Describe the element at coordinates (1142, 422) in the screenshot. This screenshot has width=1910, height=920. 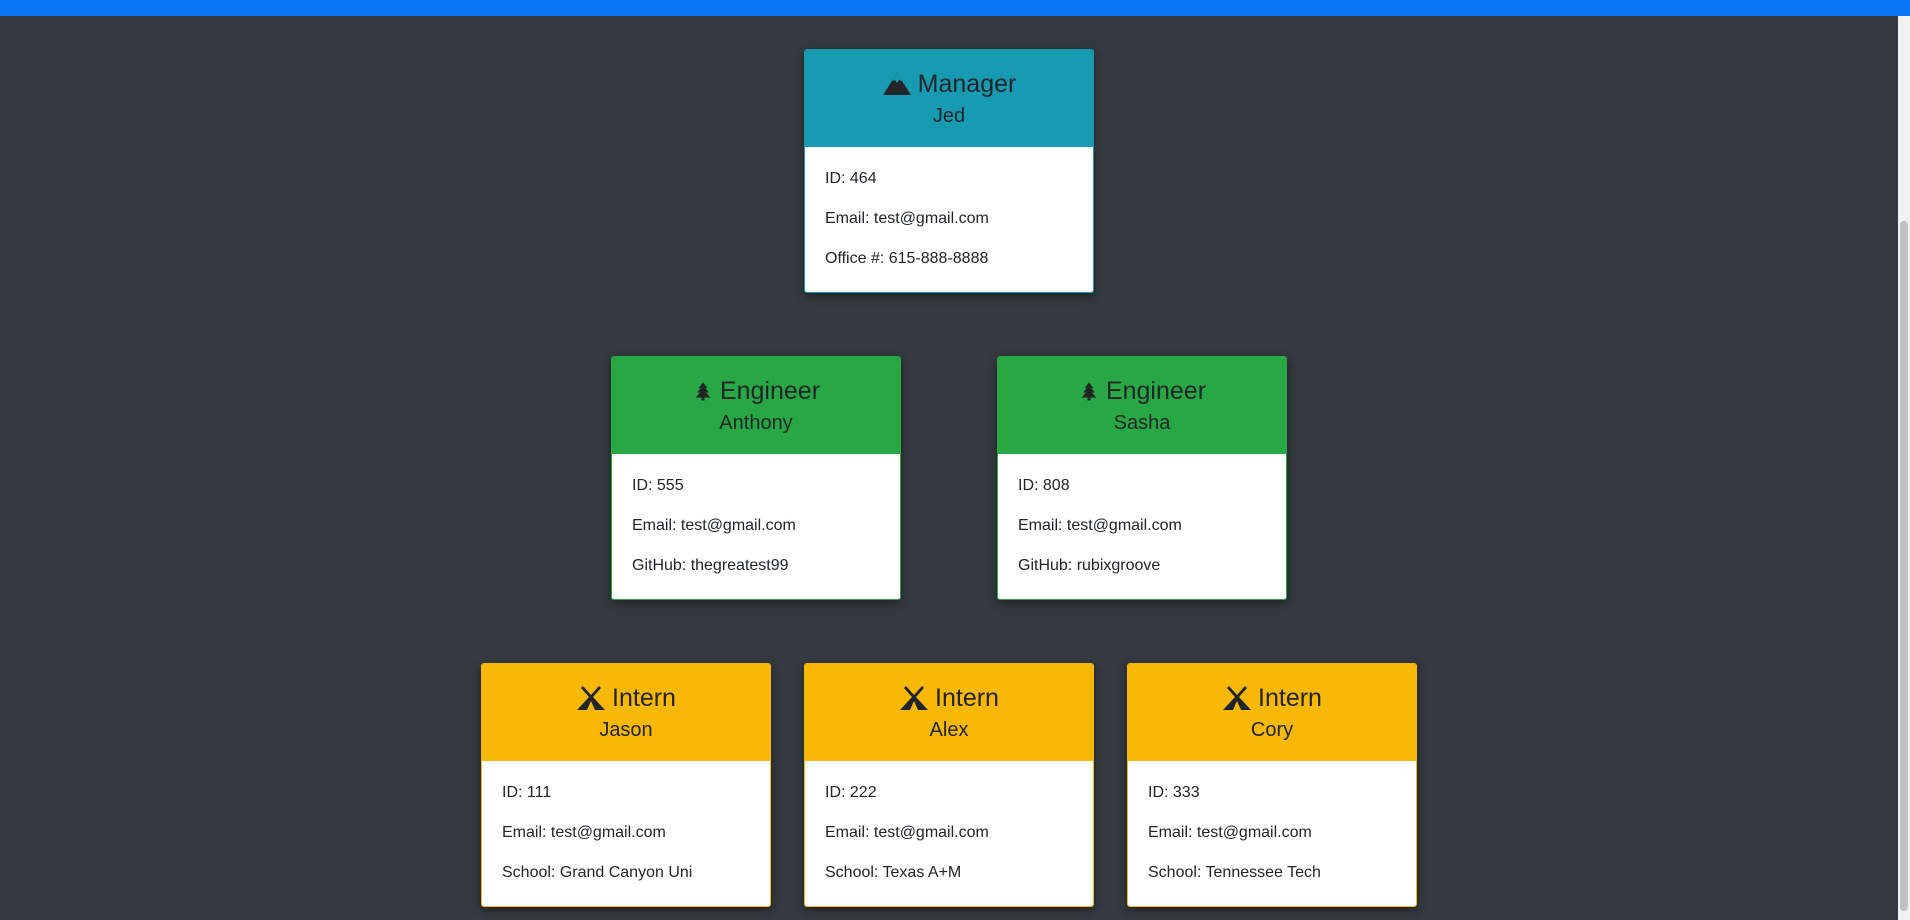
I see `employee-name: Sasha` at that location.